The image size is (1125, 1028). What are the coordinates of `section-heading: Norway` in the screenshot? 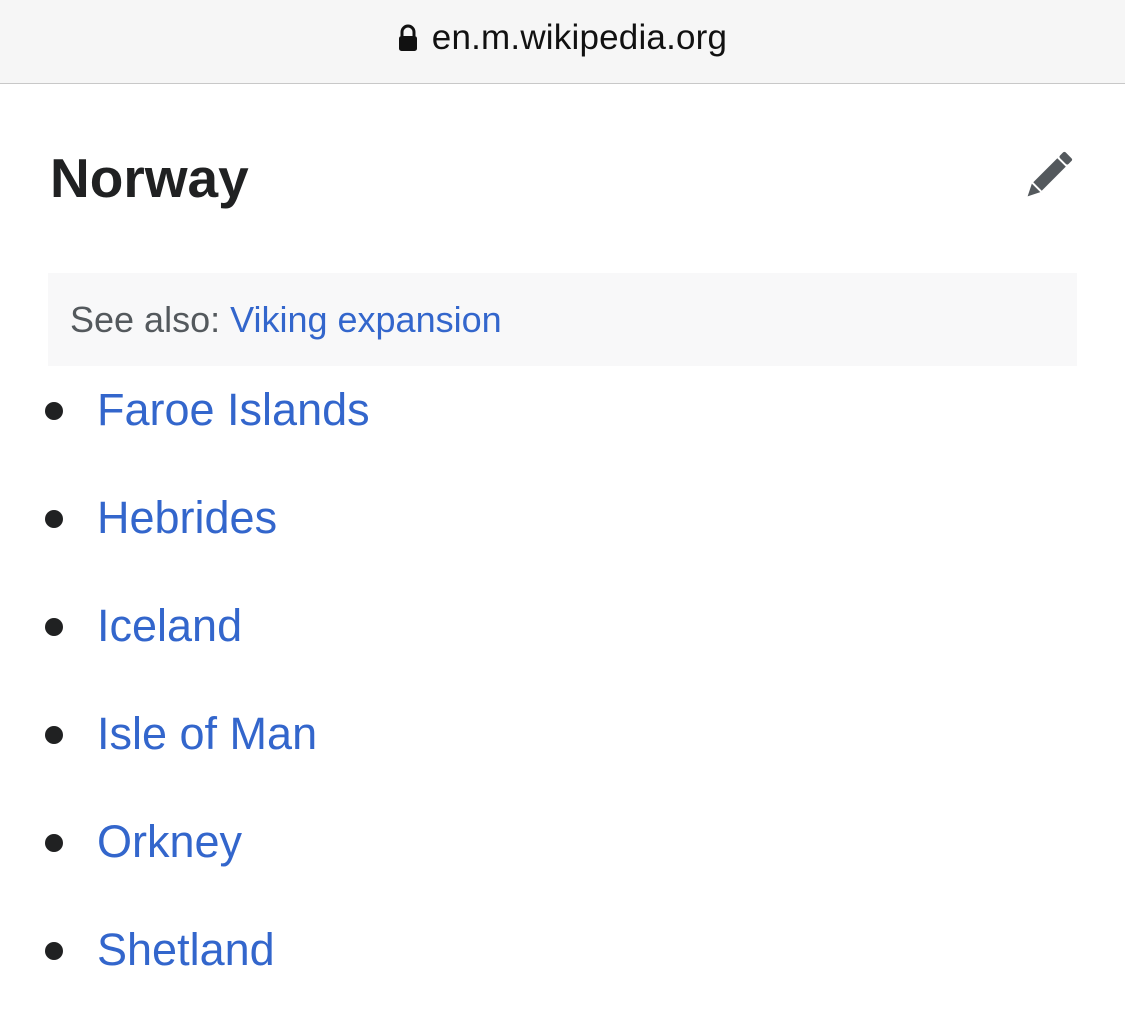 It's located at (563, 180).